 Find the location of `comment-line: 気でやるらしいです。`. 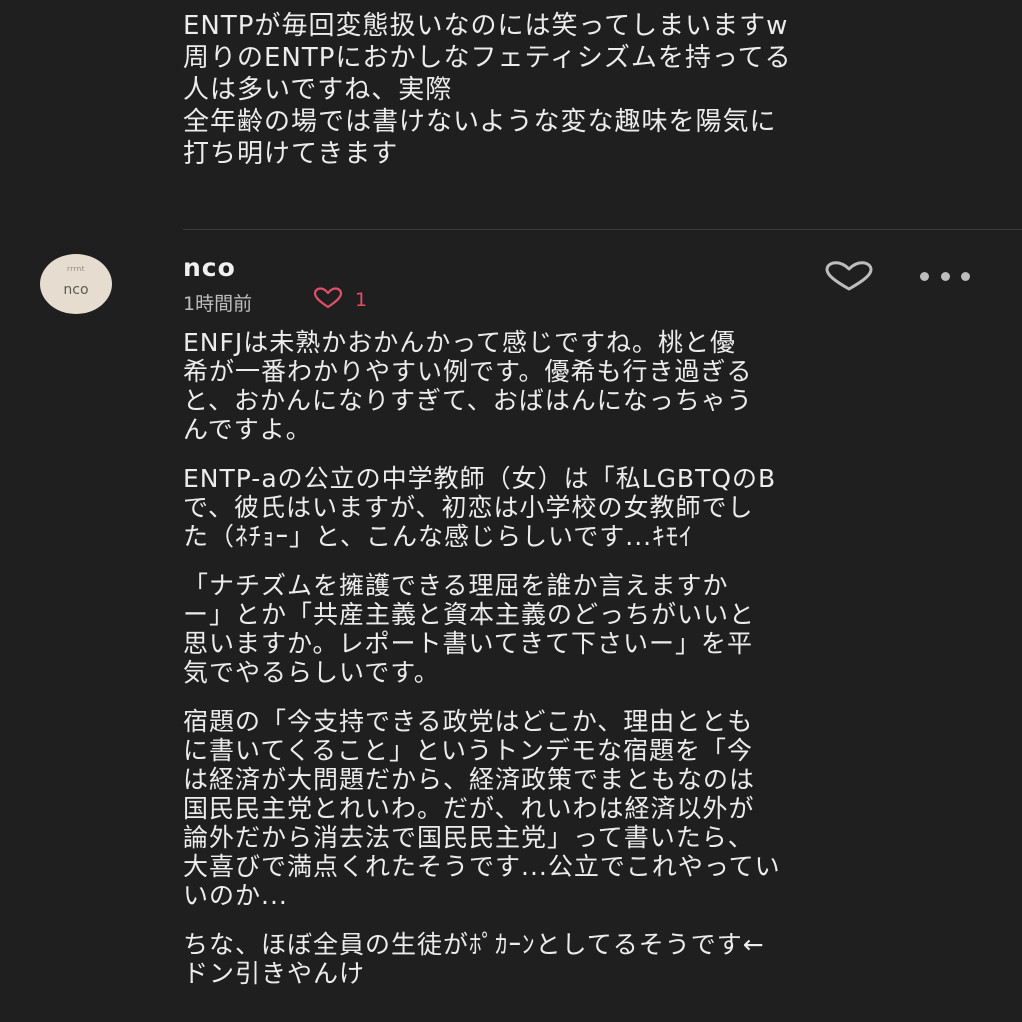

comment-line: 気でやるらしいです。 is located at coordinates (311, 672).